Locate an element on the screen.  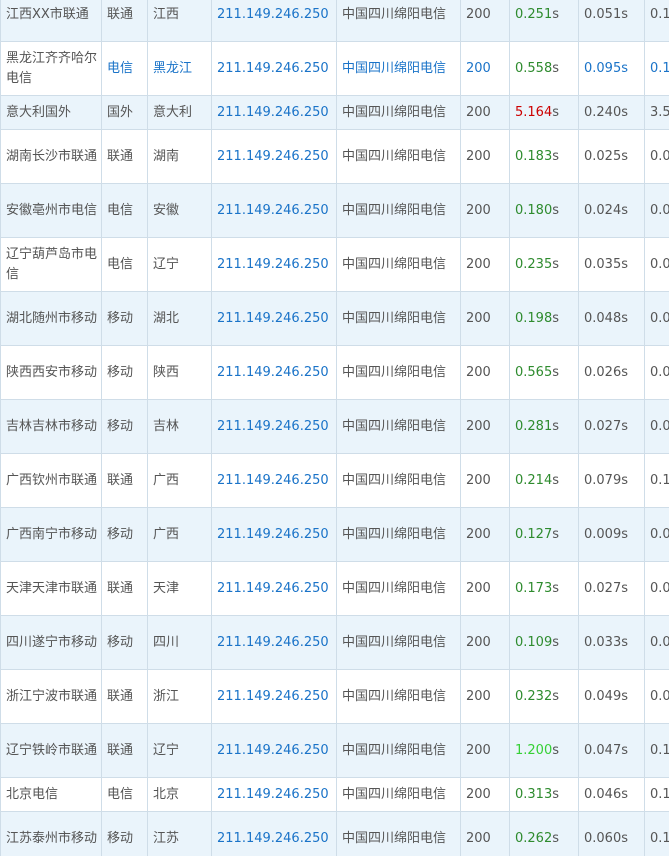
total-time-cell: 0.262s is located at coordinates (544, 833).